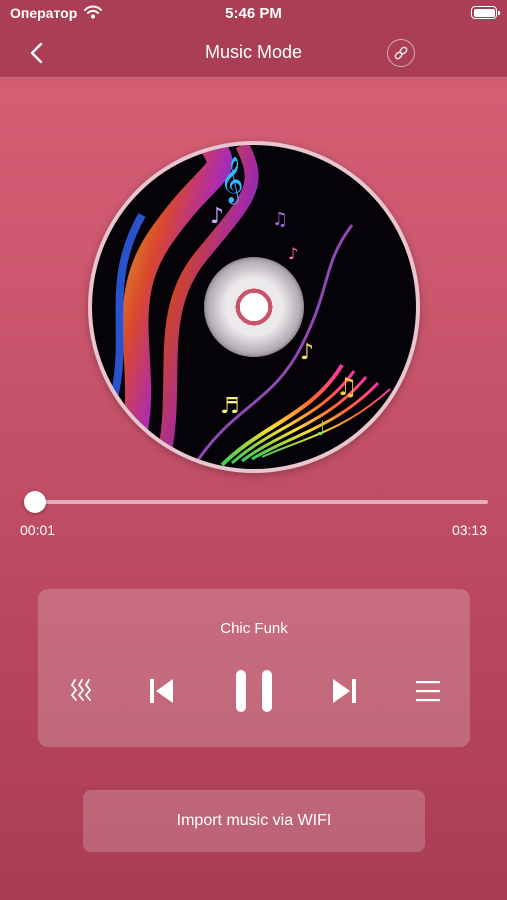 This screenshot has height=900, width=507. I want to click on status-bar: Оператор 5:46 PM, so click(253, 14).